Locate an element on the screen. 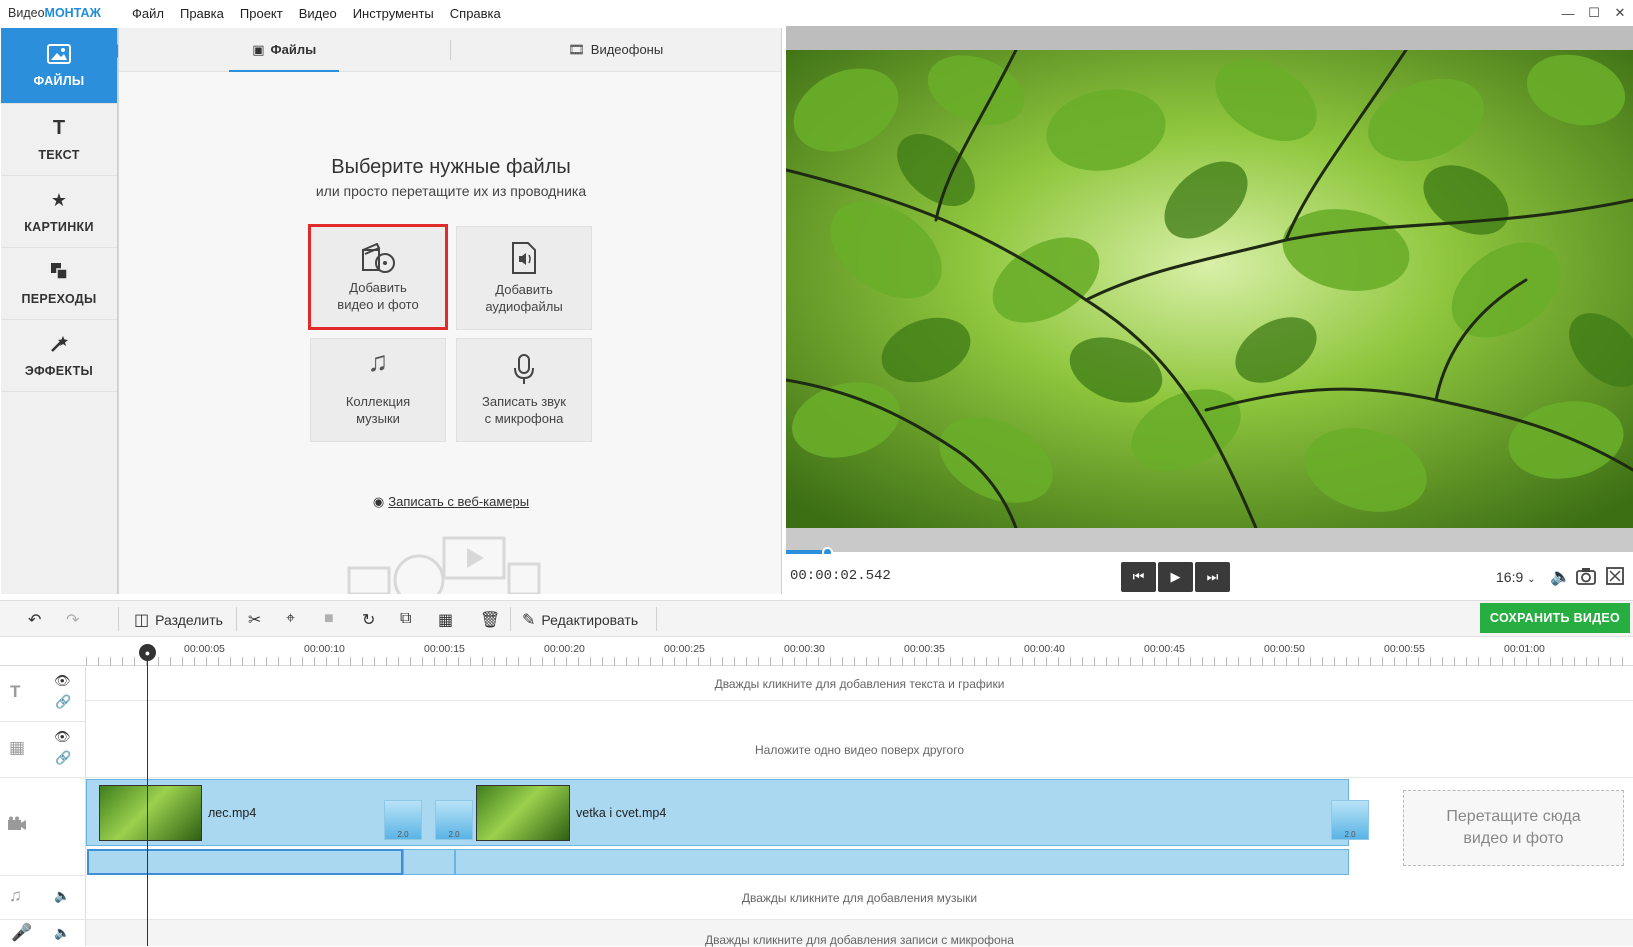  film-strip-icon: ▦ is located at coordinates (17, 747).